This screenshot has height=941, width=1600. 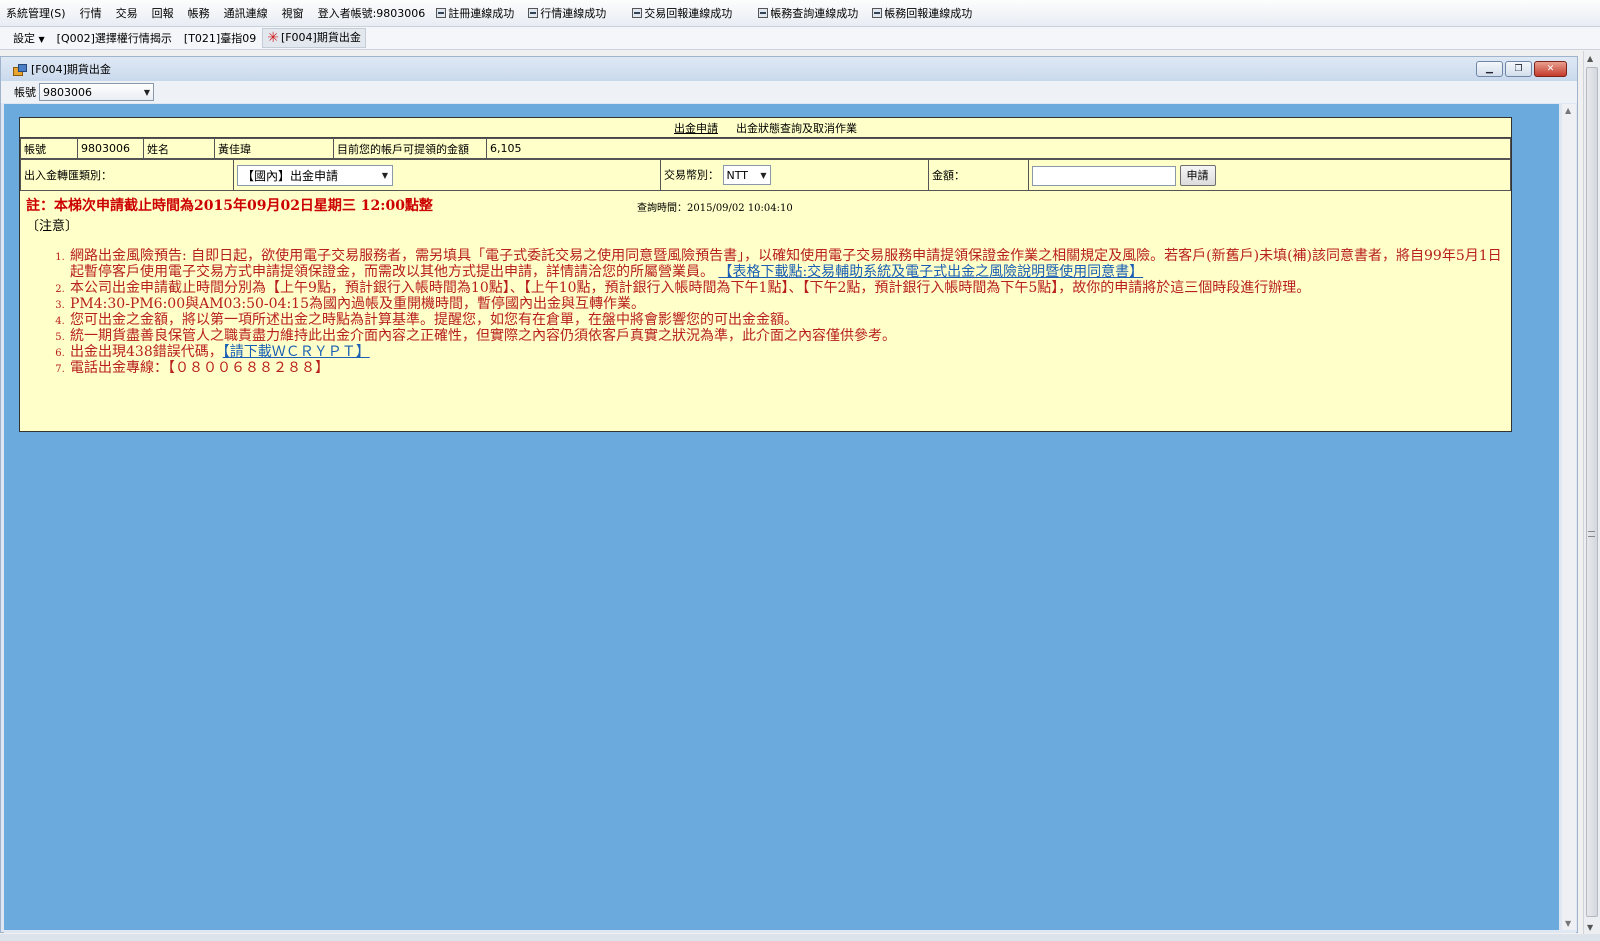 What do you see at coordinates (314, 38) in the screenshot?
I see `toolbar-tab-f004: ✳ [F004]期貨出金` at bounding box center [314, 38].